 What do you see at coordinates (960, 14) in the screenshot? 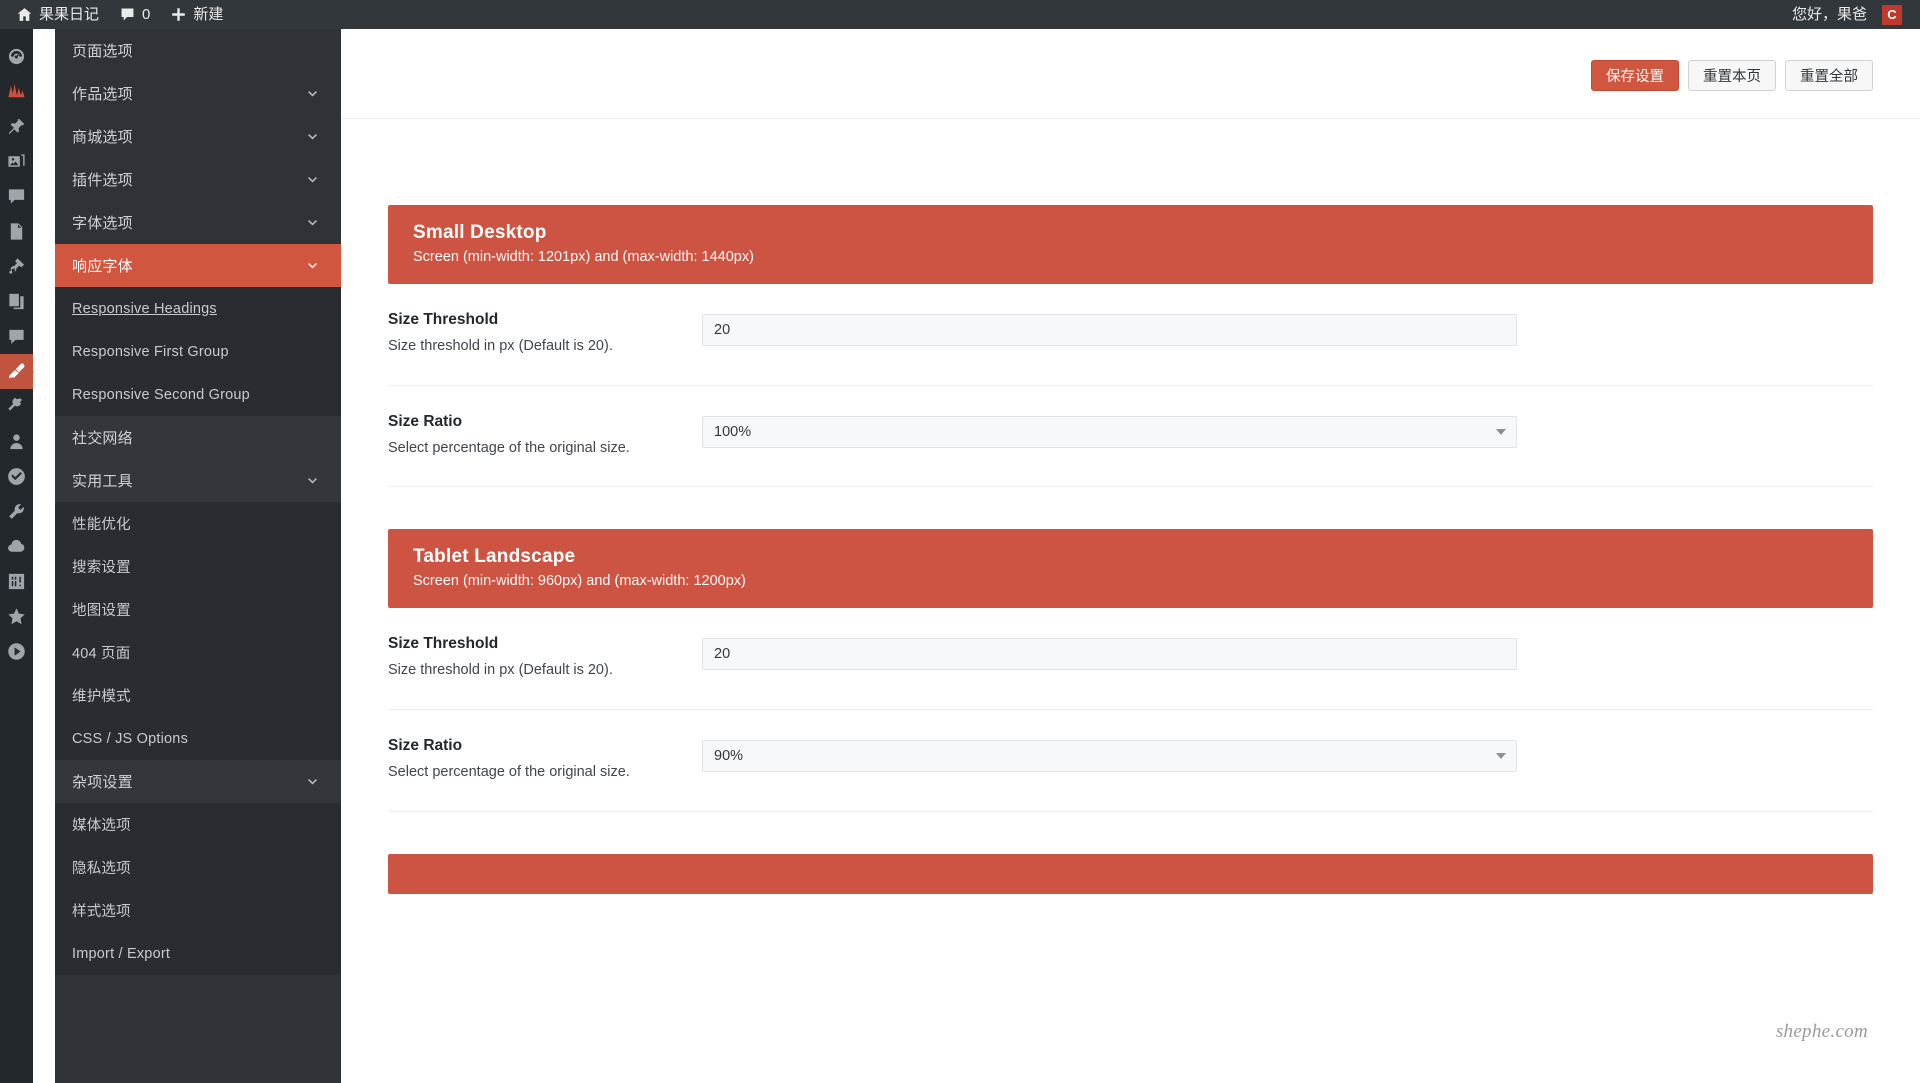
I see `admin-bar: 果果日记 0 新建 您好，果爸 C` at bounding box center [960, 14].